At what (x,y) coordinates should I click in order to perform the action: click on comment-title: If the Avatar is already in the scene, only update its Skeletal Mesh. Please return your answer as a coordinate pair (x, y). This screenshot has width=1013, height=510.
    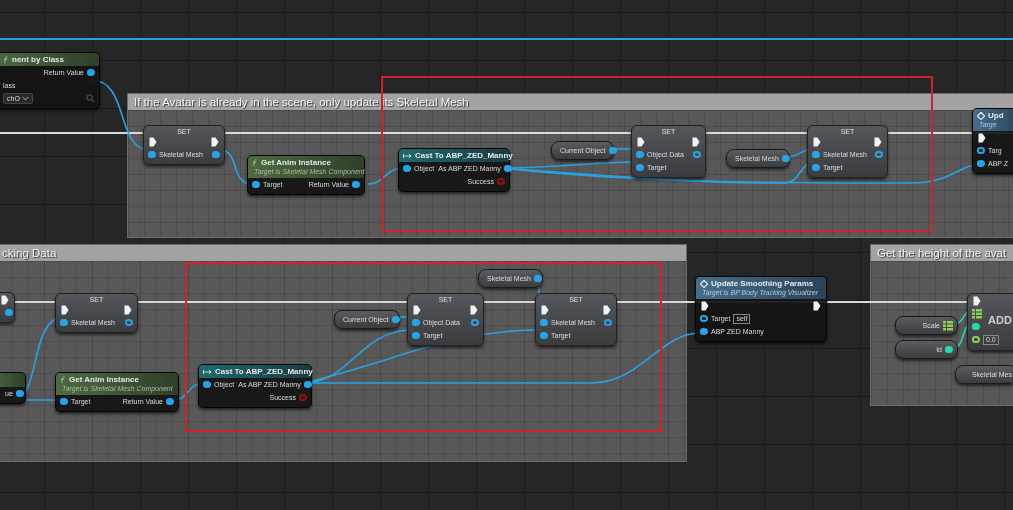
    Looking at the image, I should click on (570, 102).